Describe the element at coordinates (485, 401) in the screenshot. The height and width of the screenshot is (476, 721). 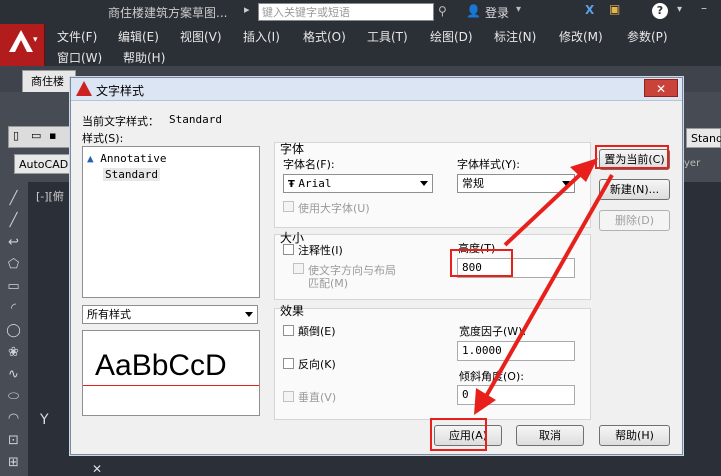
I see `arrow-head-apply` at that location.